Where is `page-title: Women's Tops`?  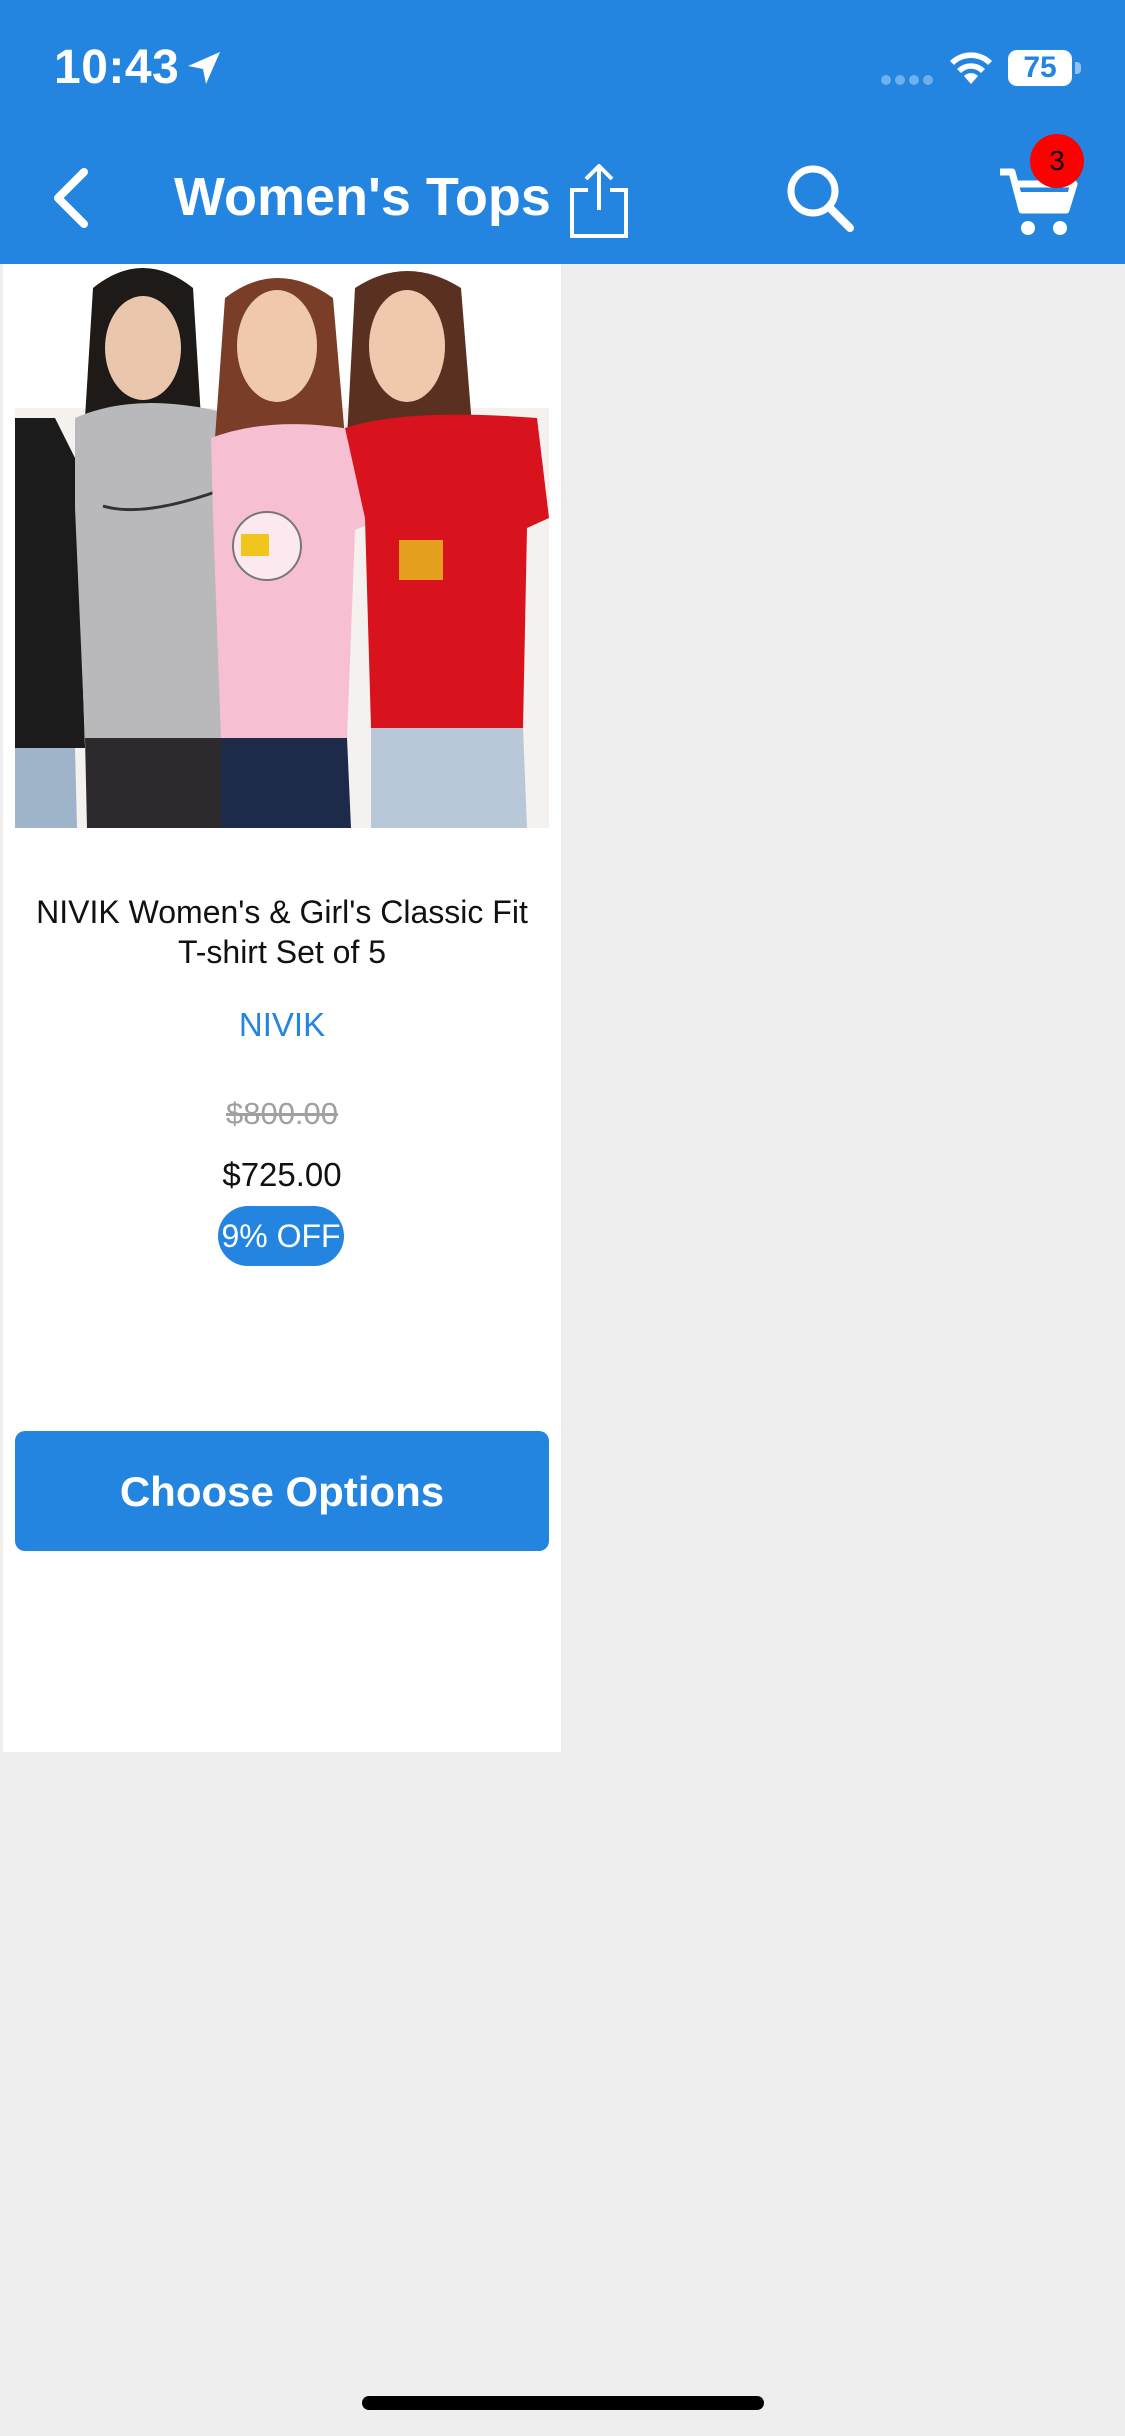 page-title: Women's Tops is located at coordinates (362, 197).